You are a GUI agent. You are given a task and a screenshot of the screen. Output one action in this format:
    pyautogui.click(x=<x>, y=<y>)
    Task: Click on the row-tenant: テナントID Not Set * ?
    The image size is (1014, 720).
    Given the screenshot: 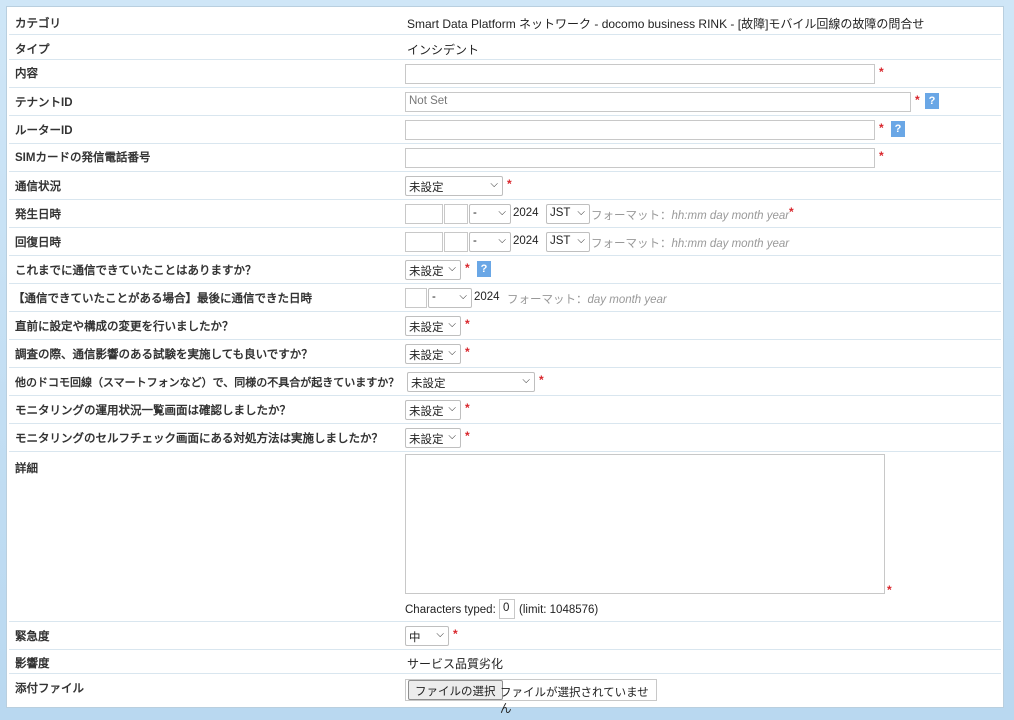 What is the action you would take?
    pyautogui.click(x=505, y=102)
    